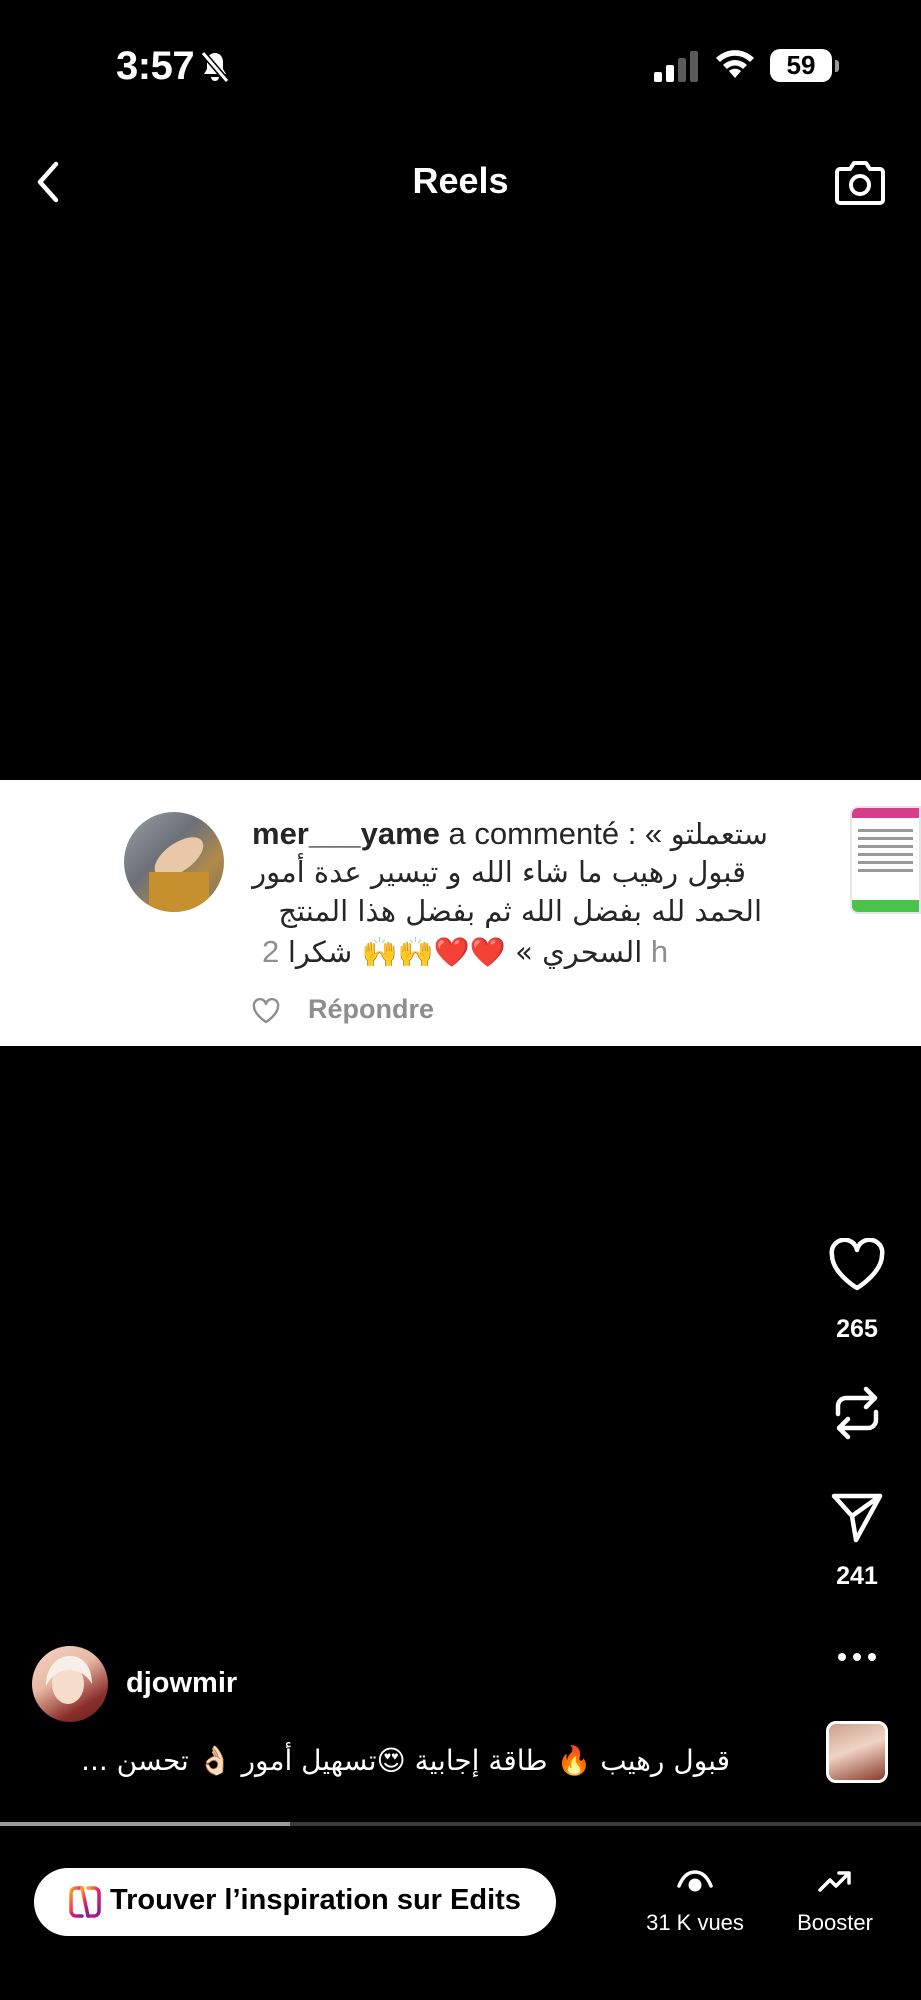 This screenshot has height=2000, width=921. I want to click on video-progress-fill, so click(145, 1824).